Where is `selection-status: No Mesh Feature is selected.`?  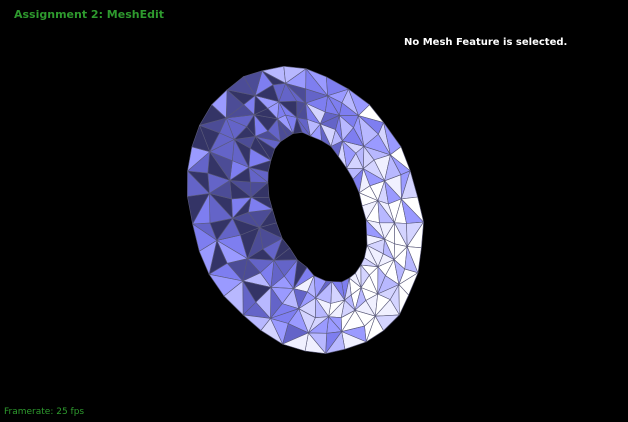 selection-status: No Mesh Feature is selected. is located at coordinates (486, 42).